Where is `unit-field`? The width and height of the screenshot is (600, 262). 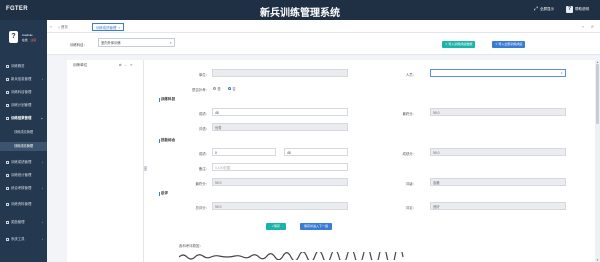 unit-field is located at coordinates (280, 73).